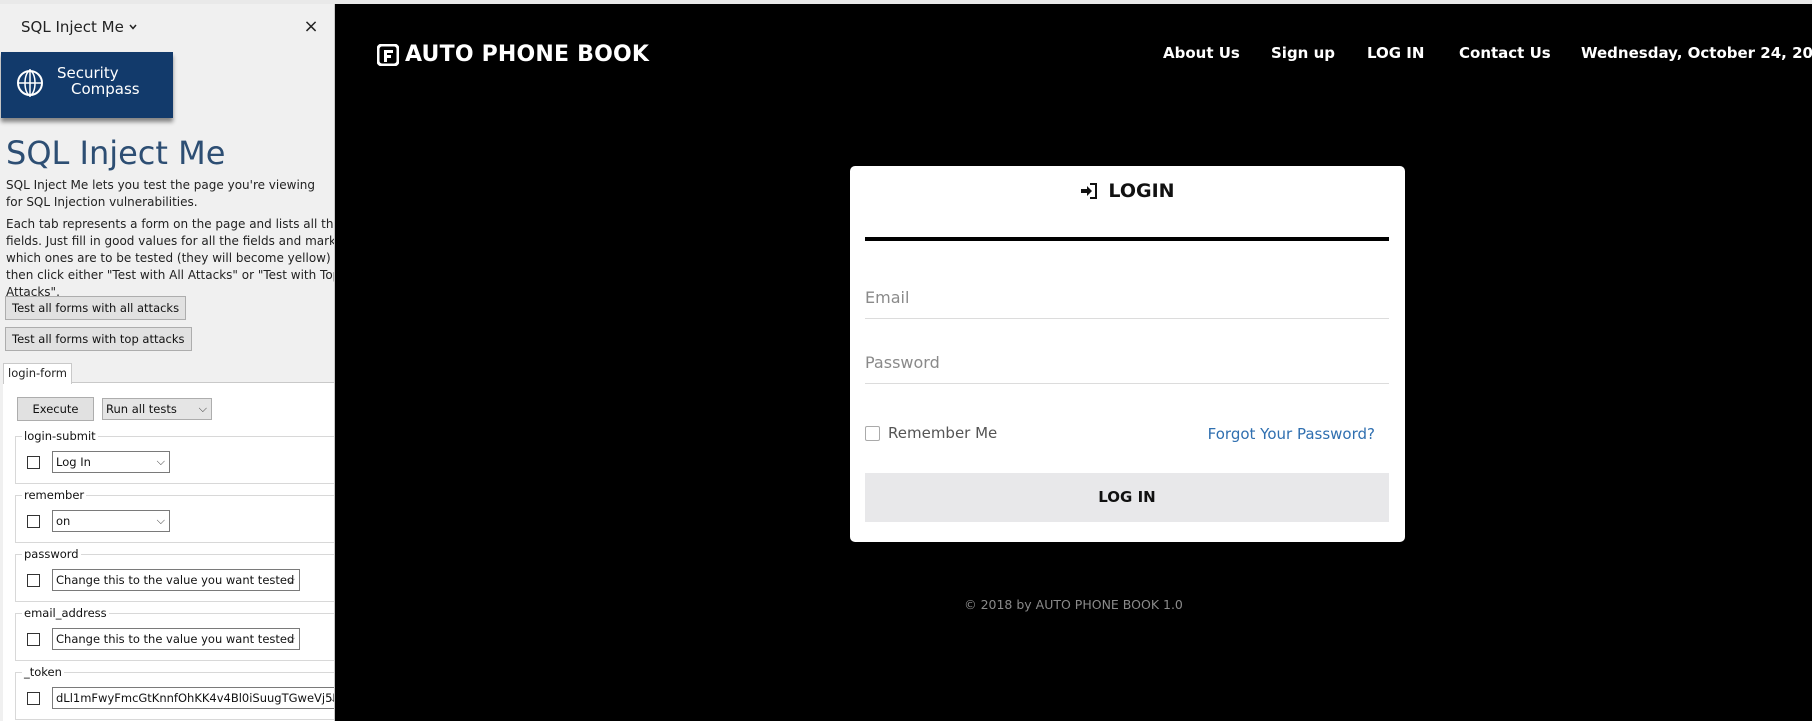 The width and height of the screenshot is (1812, 721). I want to click on test-top-attacks-button: Test all forms with top attacks, so click(98, 339).